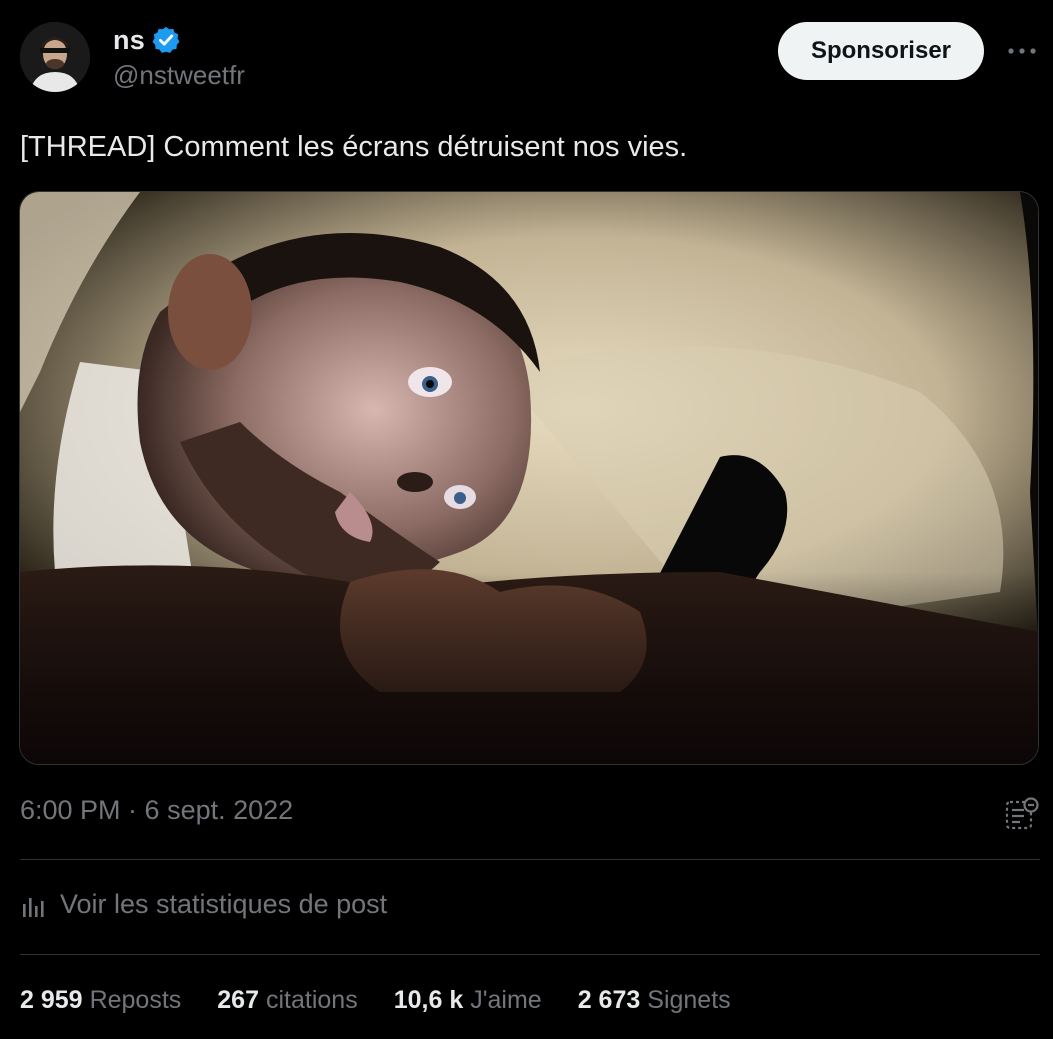 The height and width of the screenshot is (1039, 1053). Describe the element at coordinates (147, 40) in the screenshot. I see `author-name-row: ns` at that location.